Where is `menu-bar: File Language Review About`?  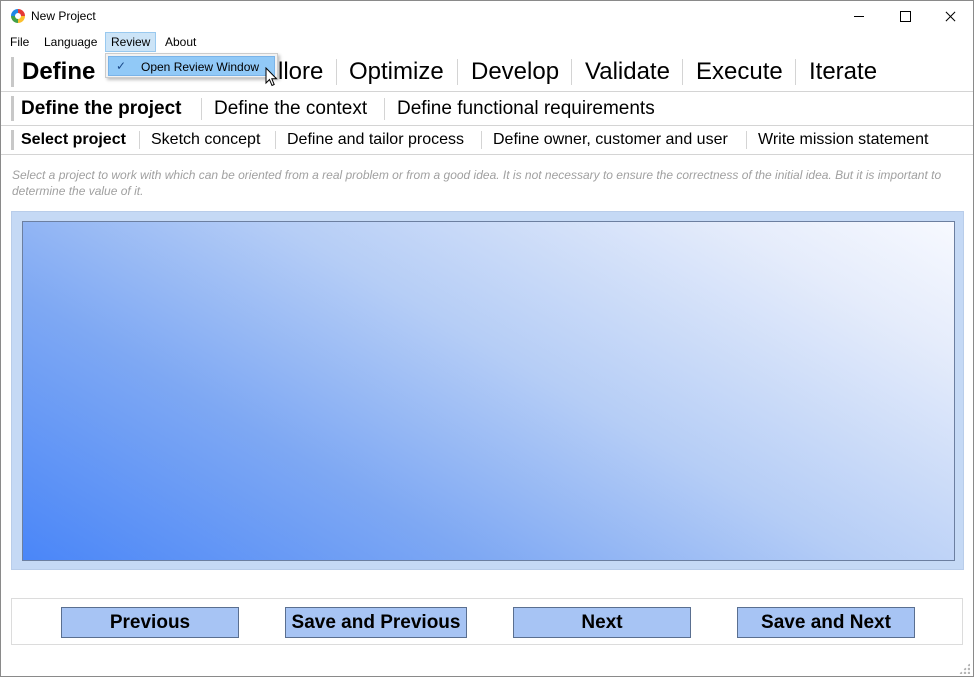
menu-bar: File Language Review About is located at coordinates (487, 42).